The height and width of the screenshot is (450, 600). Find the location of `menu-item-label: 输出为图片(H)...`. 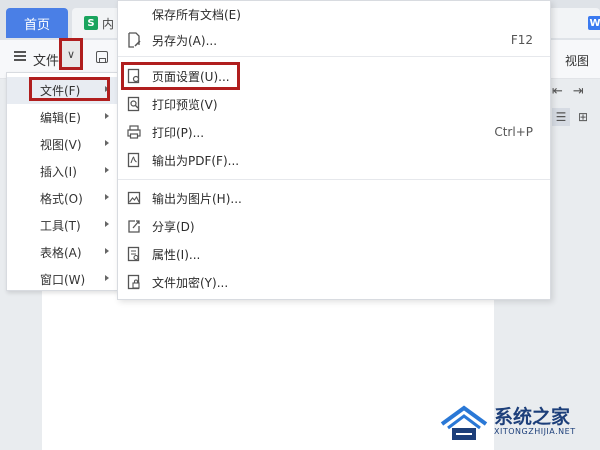

menu-item-label: 输出为图片(H)... is located at coordinates (197, 198).